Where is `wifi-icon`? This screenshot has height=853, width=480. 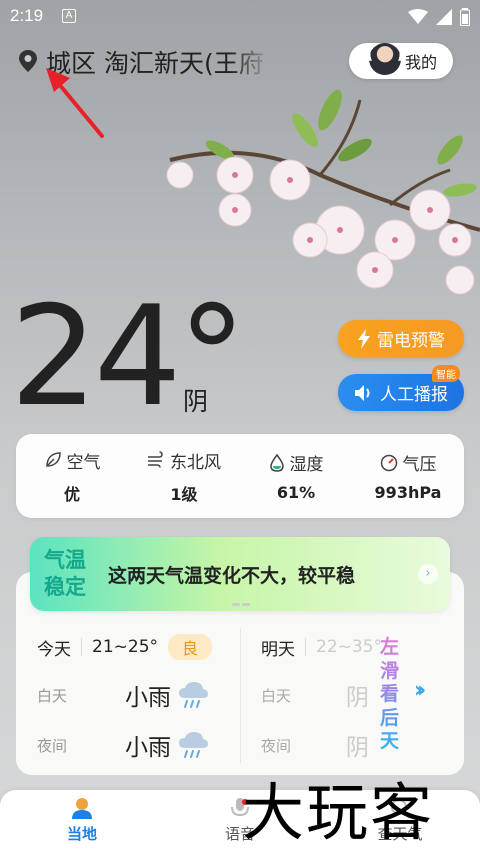
wifi-icon is located at coordinates (418, 16).